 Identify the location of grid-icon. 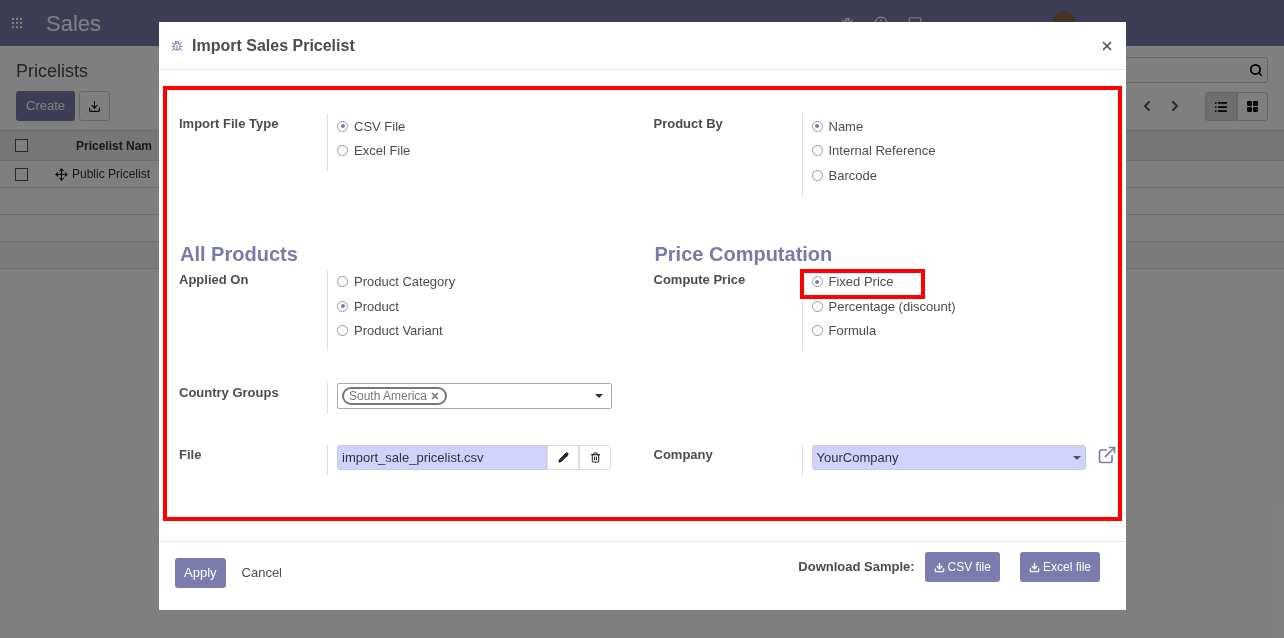
(1252, 106).